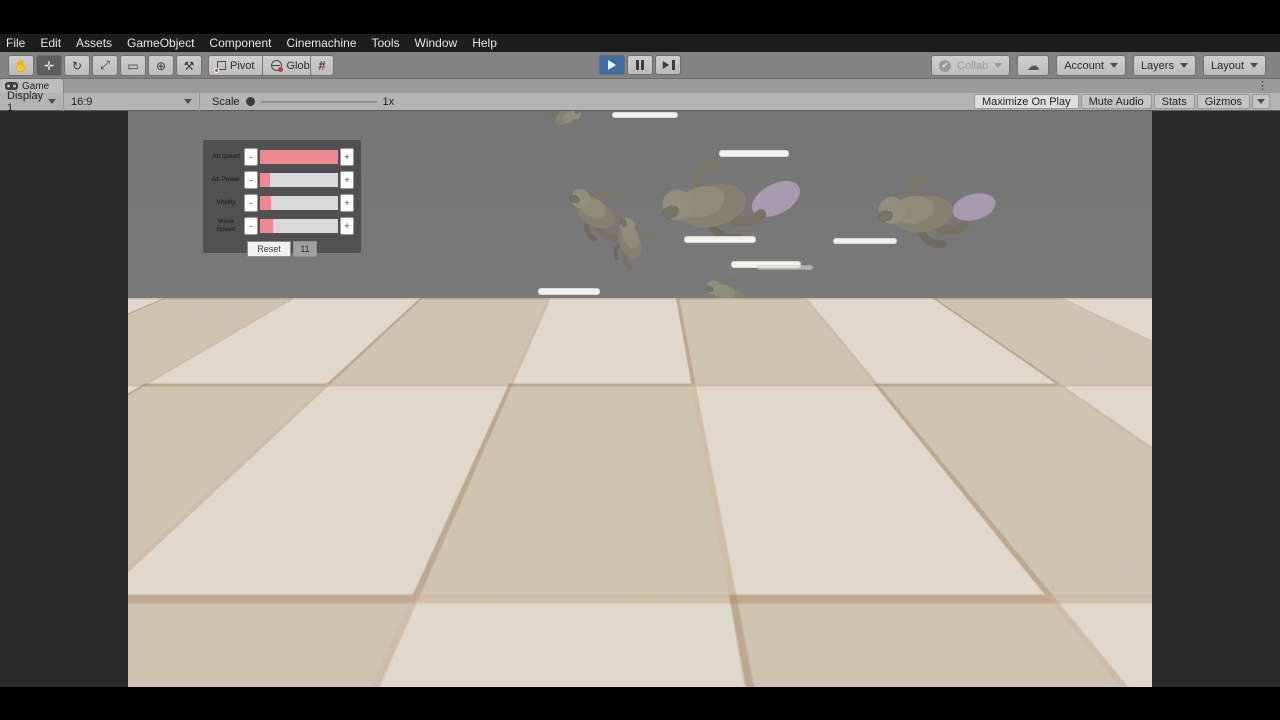 The image size is (1280, 720). I want to click on play-controls, so click(640, 65).